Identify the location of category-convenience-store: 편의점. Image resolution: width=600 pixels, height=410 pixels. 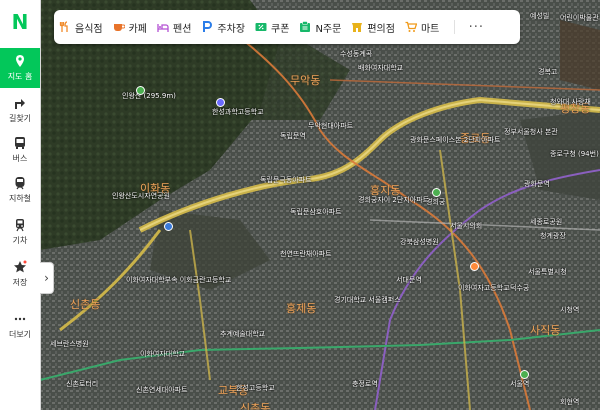
(373, 27).